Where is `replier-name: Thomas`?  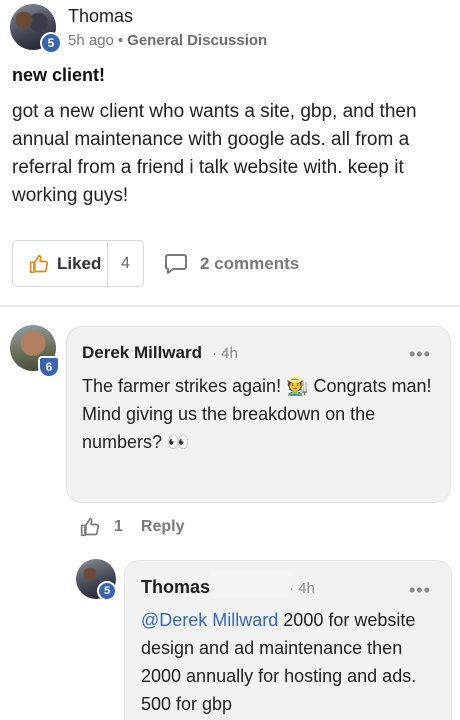 replier-name: Thomas is located at coordinates (175, 587).